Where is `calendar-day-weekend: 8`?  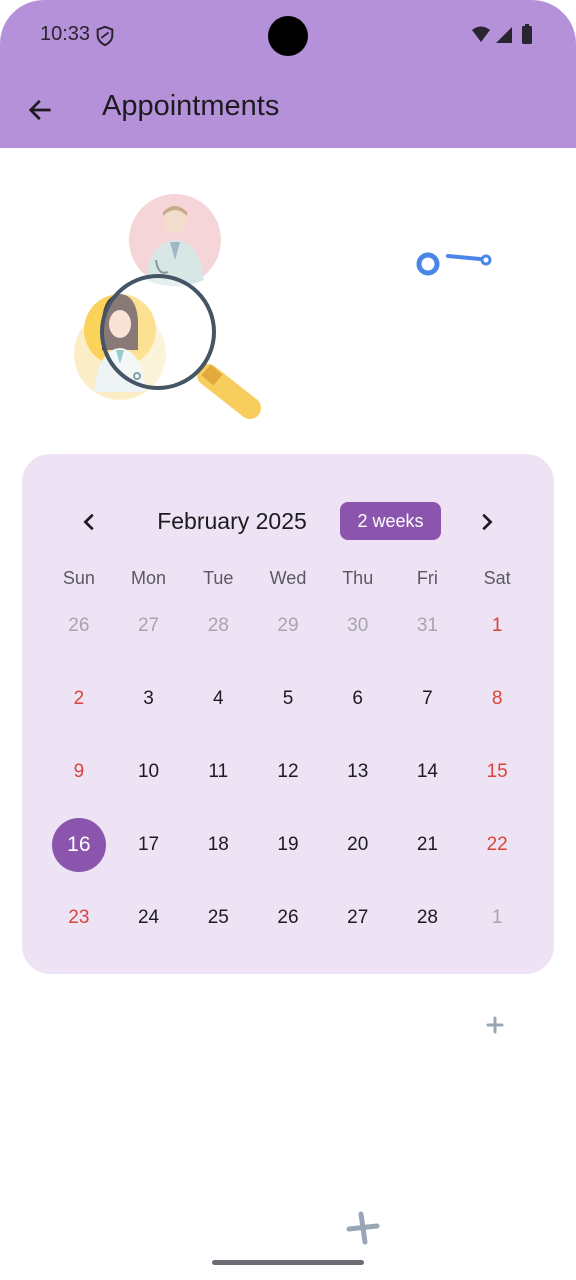 calendar-day-weekend: 8 is located at coordinates (497, 698).